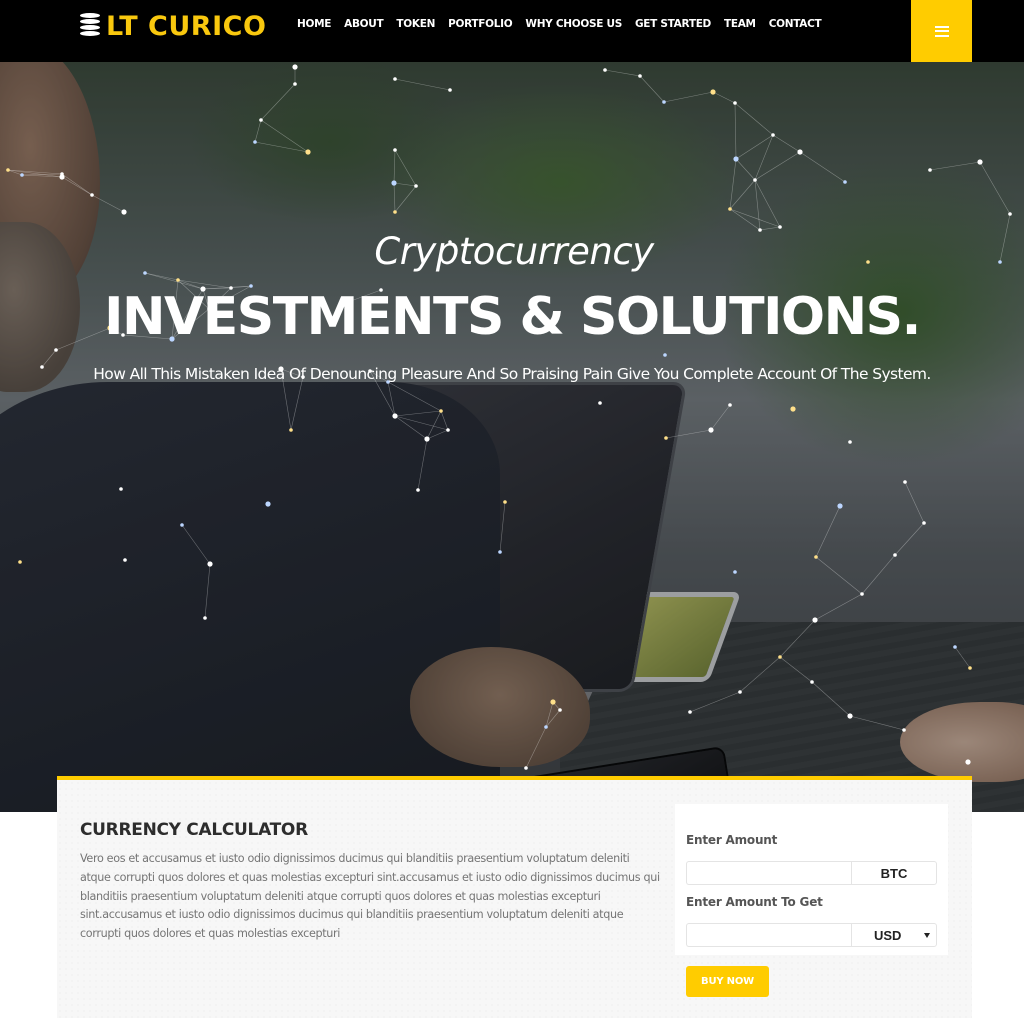 This screenshot has width=1024, height=1024. Describe the element at coordinates (90, 26) in the screenshot. I see `coin-stack-icon` at that location.